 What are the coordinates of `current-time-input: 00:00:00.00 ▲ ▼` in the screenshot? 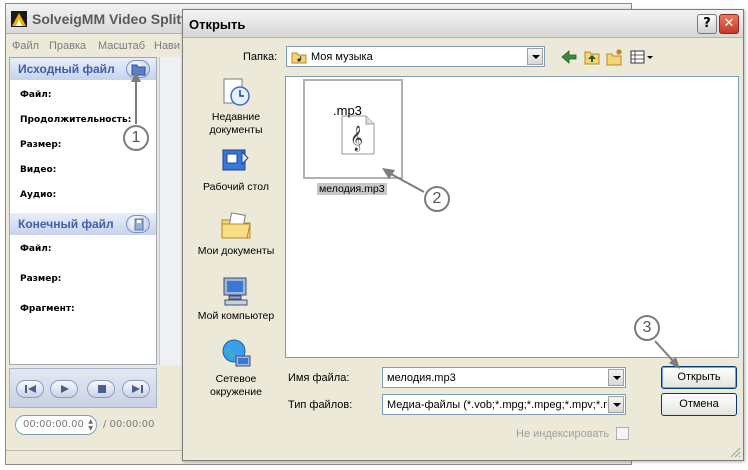 It's located at (56, 425).